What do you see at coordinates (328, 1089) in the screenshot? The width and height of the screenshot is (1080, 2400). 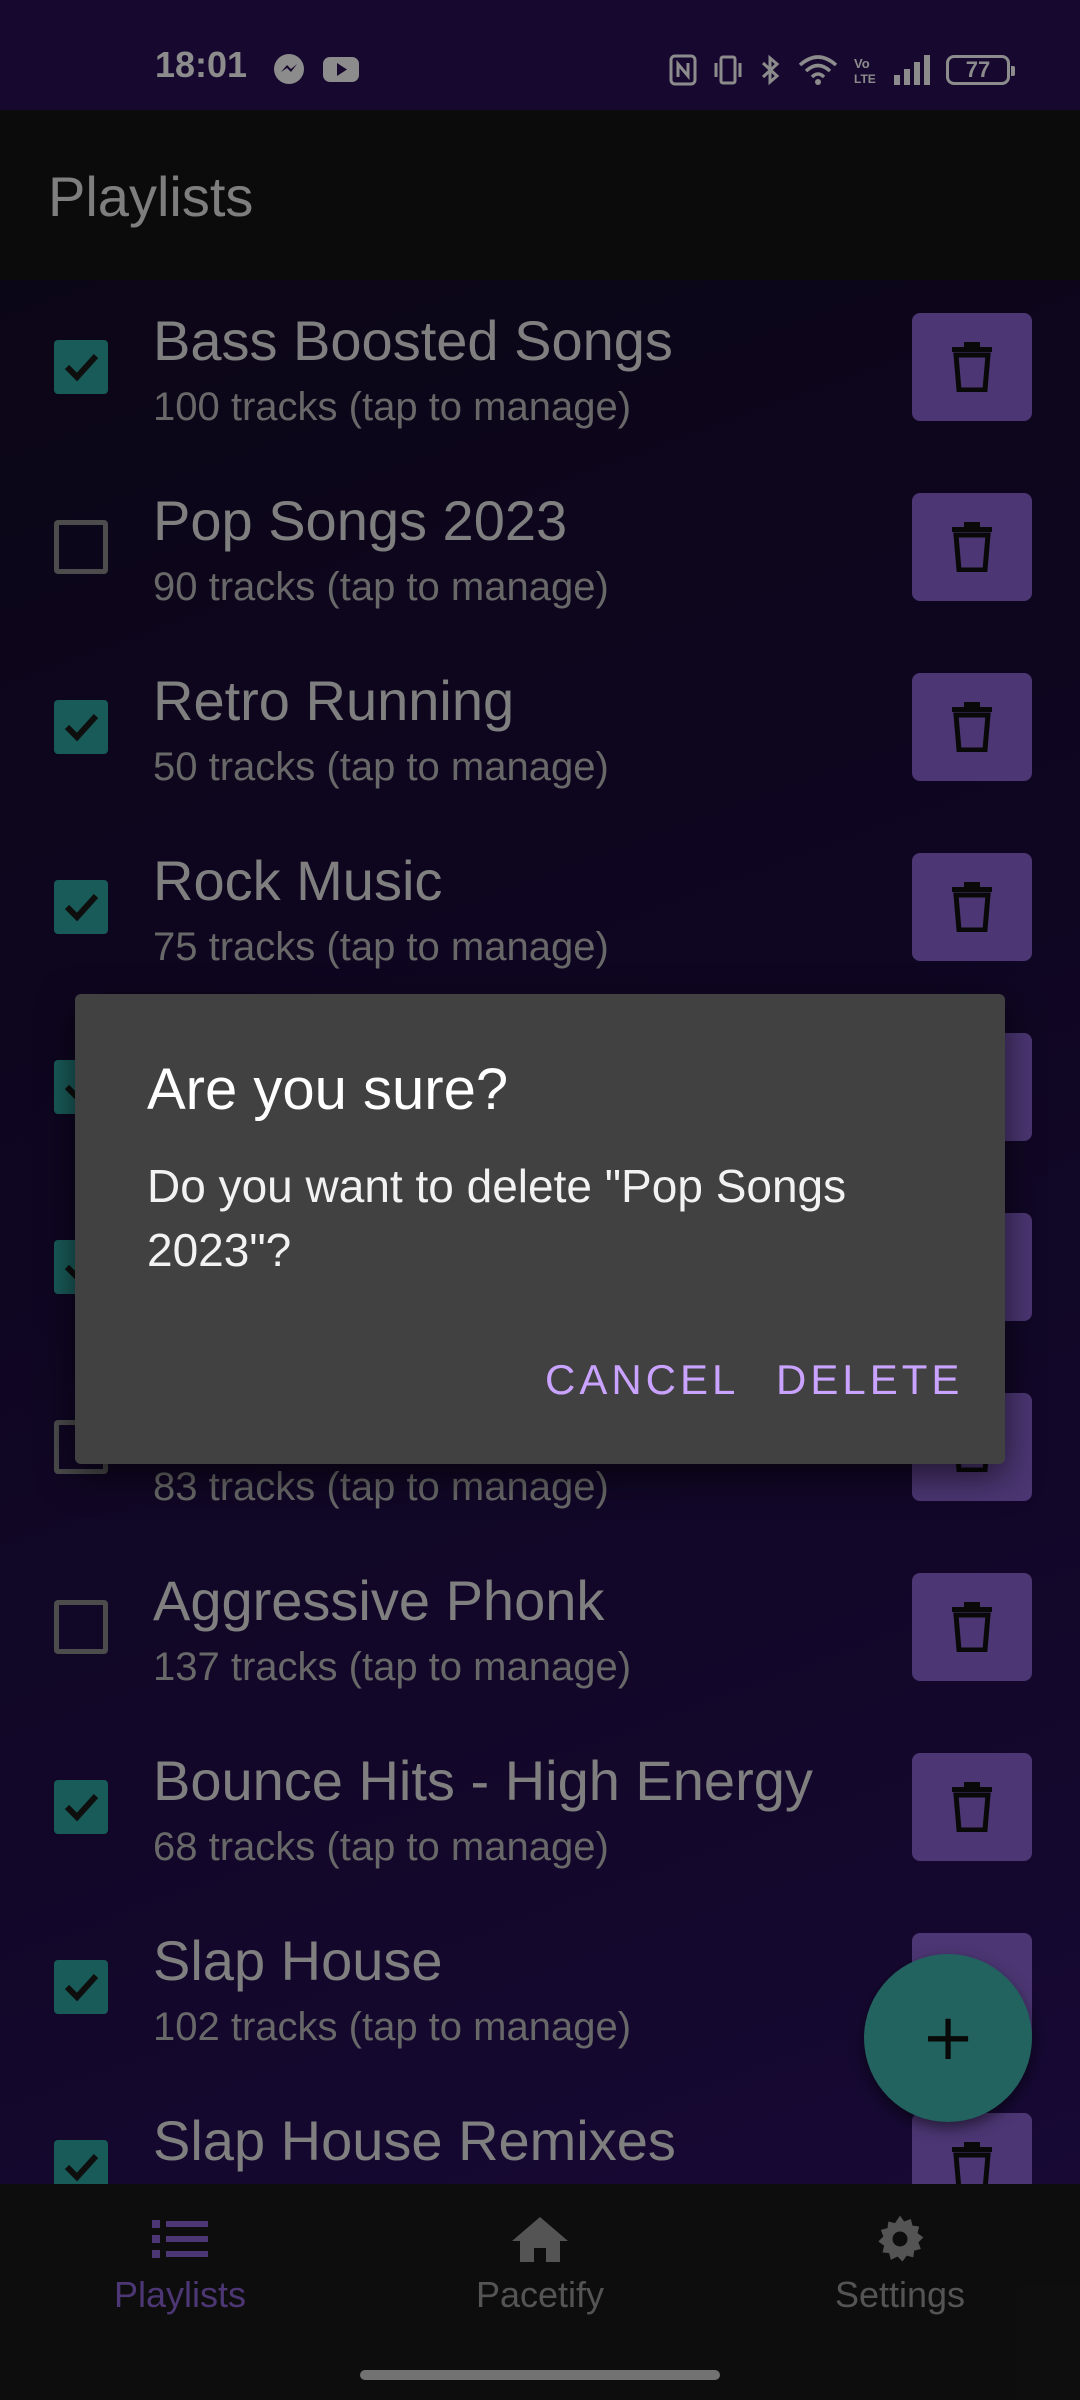 I see `dialog-title: Are you sure?` at bounding box center [328, 1089].